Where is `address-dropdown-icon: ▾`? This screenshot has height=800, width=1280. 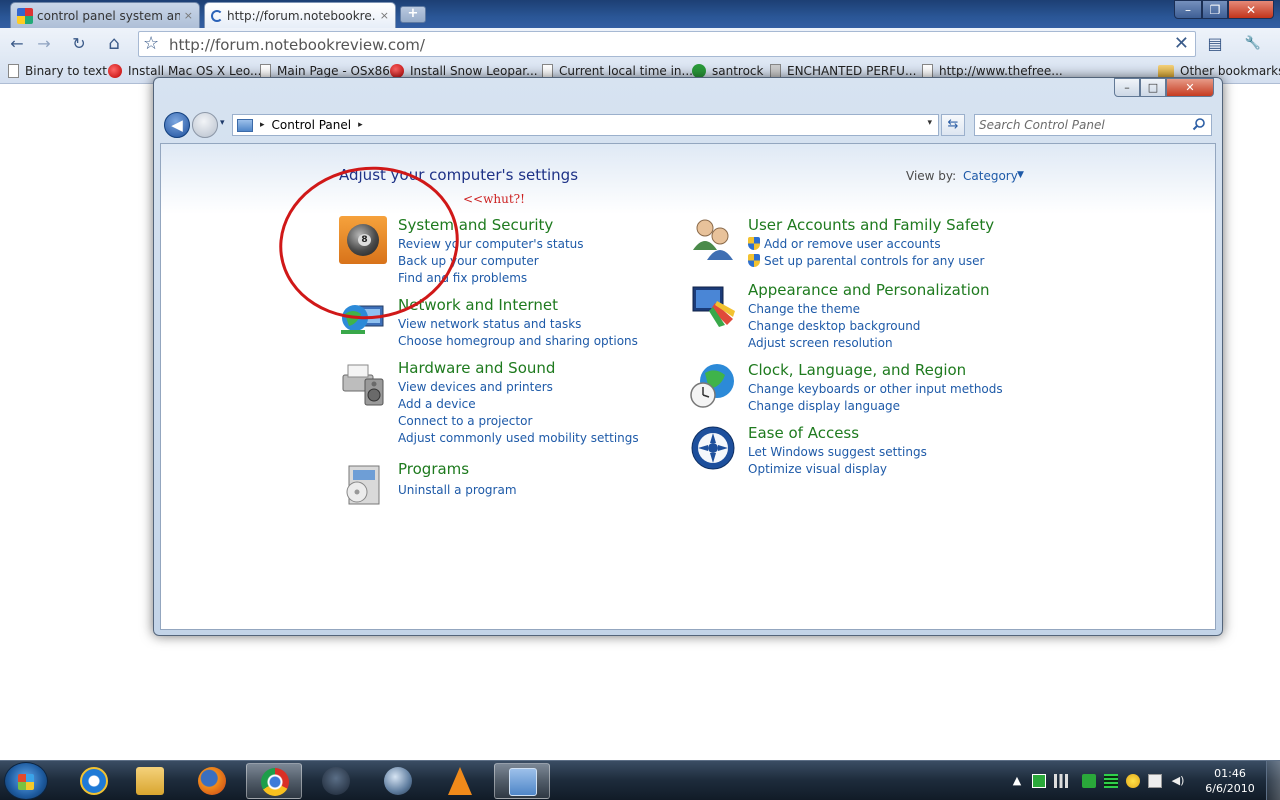 address-dropdown-icon: ▾ is located at coordinates (929, 123).